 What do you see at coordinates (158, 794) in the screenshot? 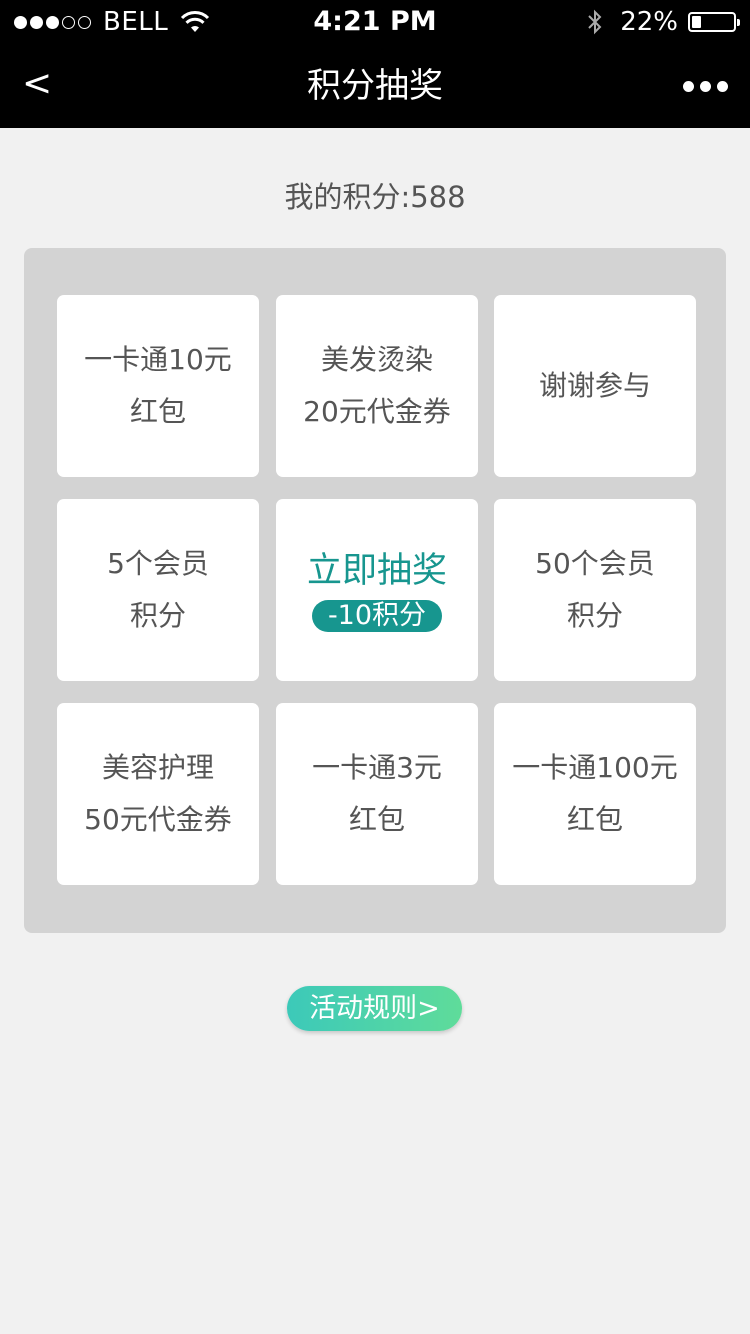
I see `prize-beauty-voucher-50: 美容护理 50元代金券` at bounding box center [158, 794].